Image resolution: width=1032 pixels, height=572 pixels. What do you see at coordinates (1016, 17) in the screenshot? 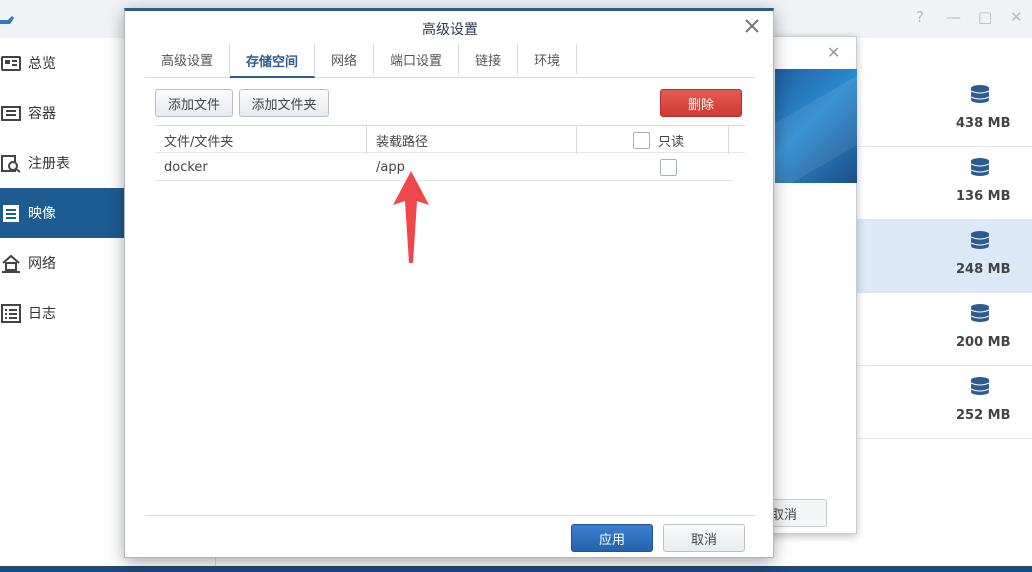
I see `close-window-icon: ✕` at bounding box center [1016, 17].